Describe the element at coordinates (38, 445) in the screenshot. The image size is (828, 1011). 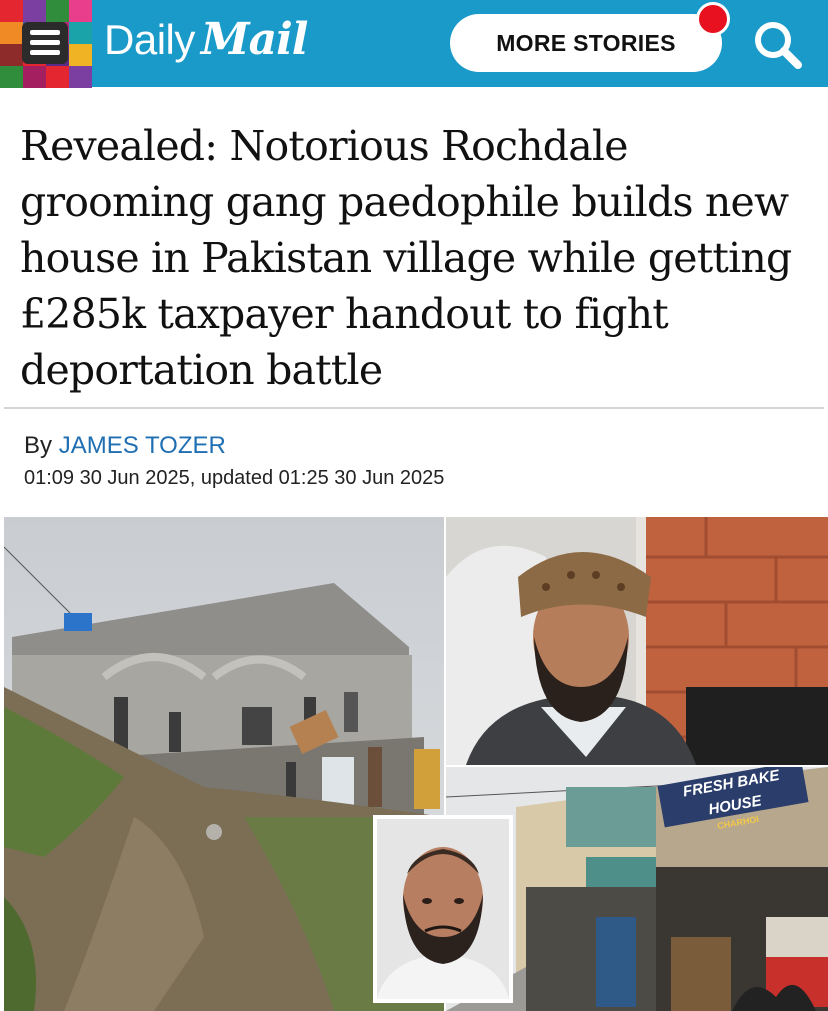
I see `byline-prefix: By` at that location.